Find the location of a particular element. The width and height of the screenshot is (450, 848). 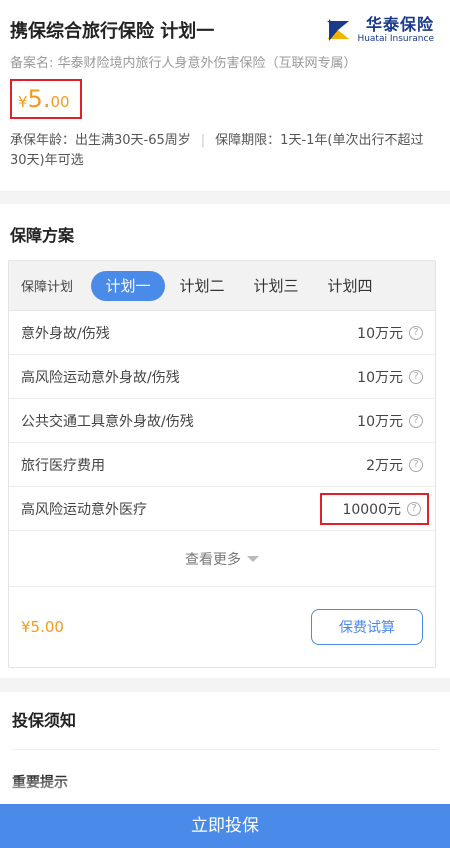

premium-calc-row: ¥5.00 保费试算 is located at coordinates (222, 627).